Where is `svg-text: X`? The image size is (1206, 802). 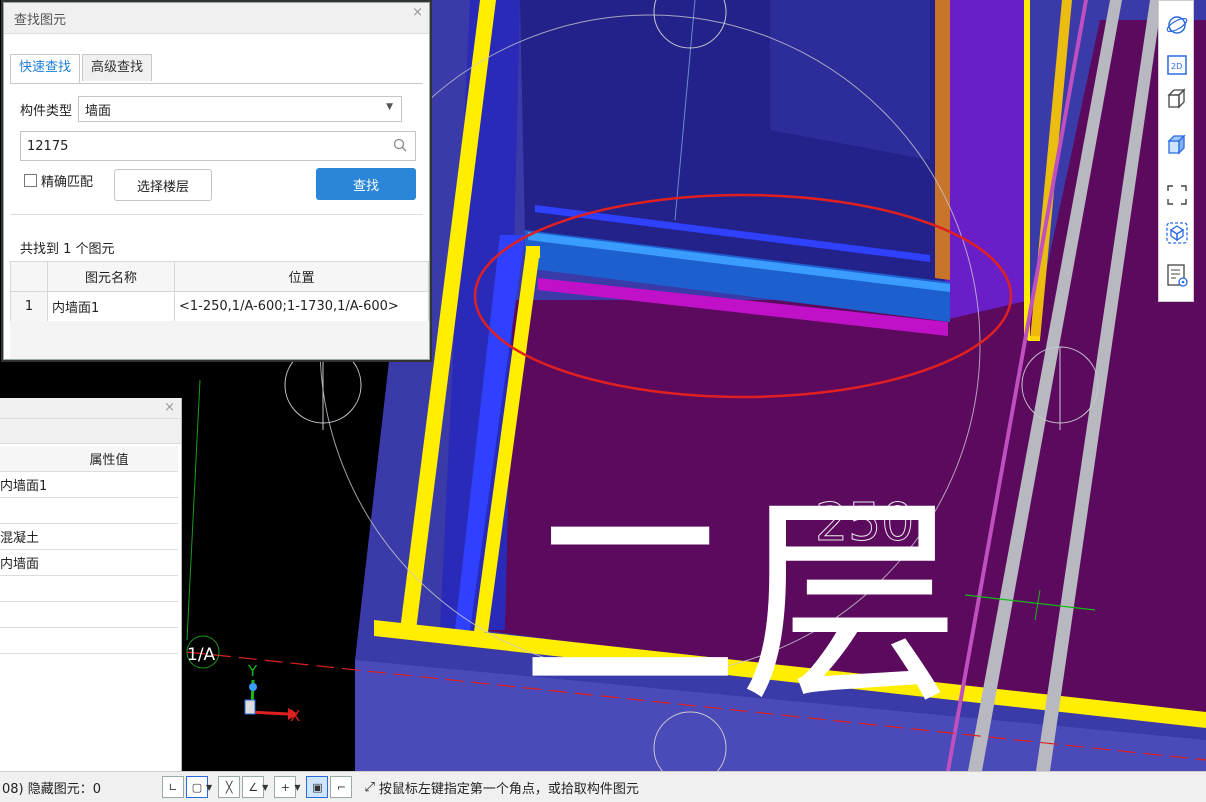
svg-text: X is located at coordinates (295, 716).